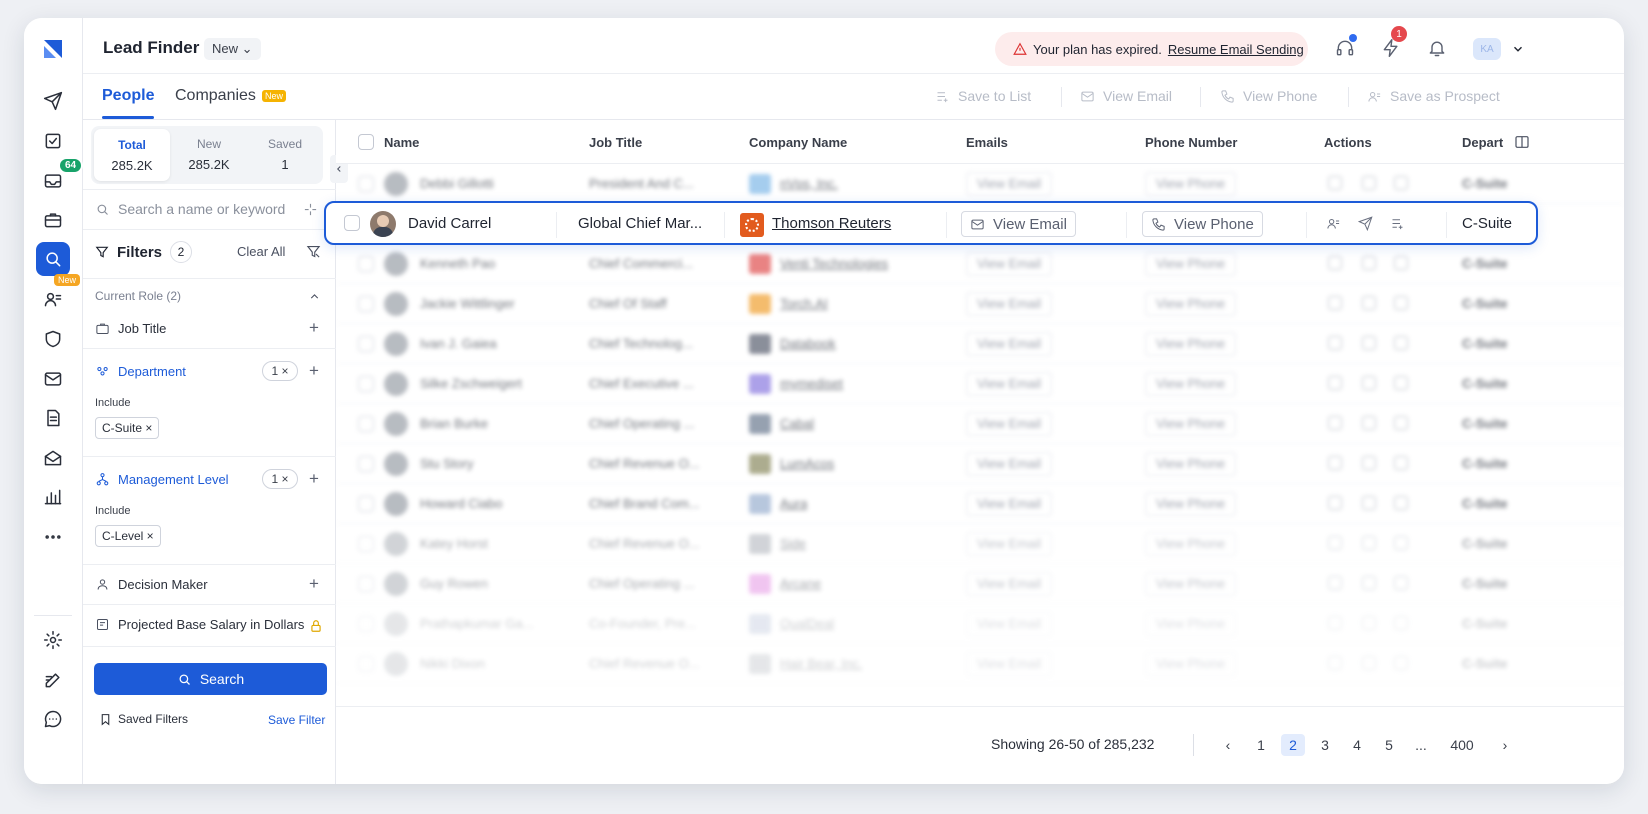 Image resolution: width=1648 pixels, height=814 pixels. Describe the element at coordinates (495, 303) in the screenshot. I see `person-name: Jackie Wittlinger` at that location.